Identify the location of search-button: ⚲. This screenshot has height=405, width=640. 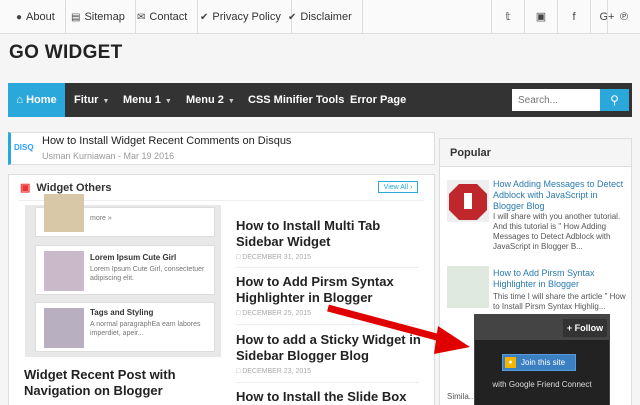
(614, 100).